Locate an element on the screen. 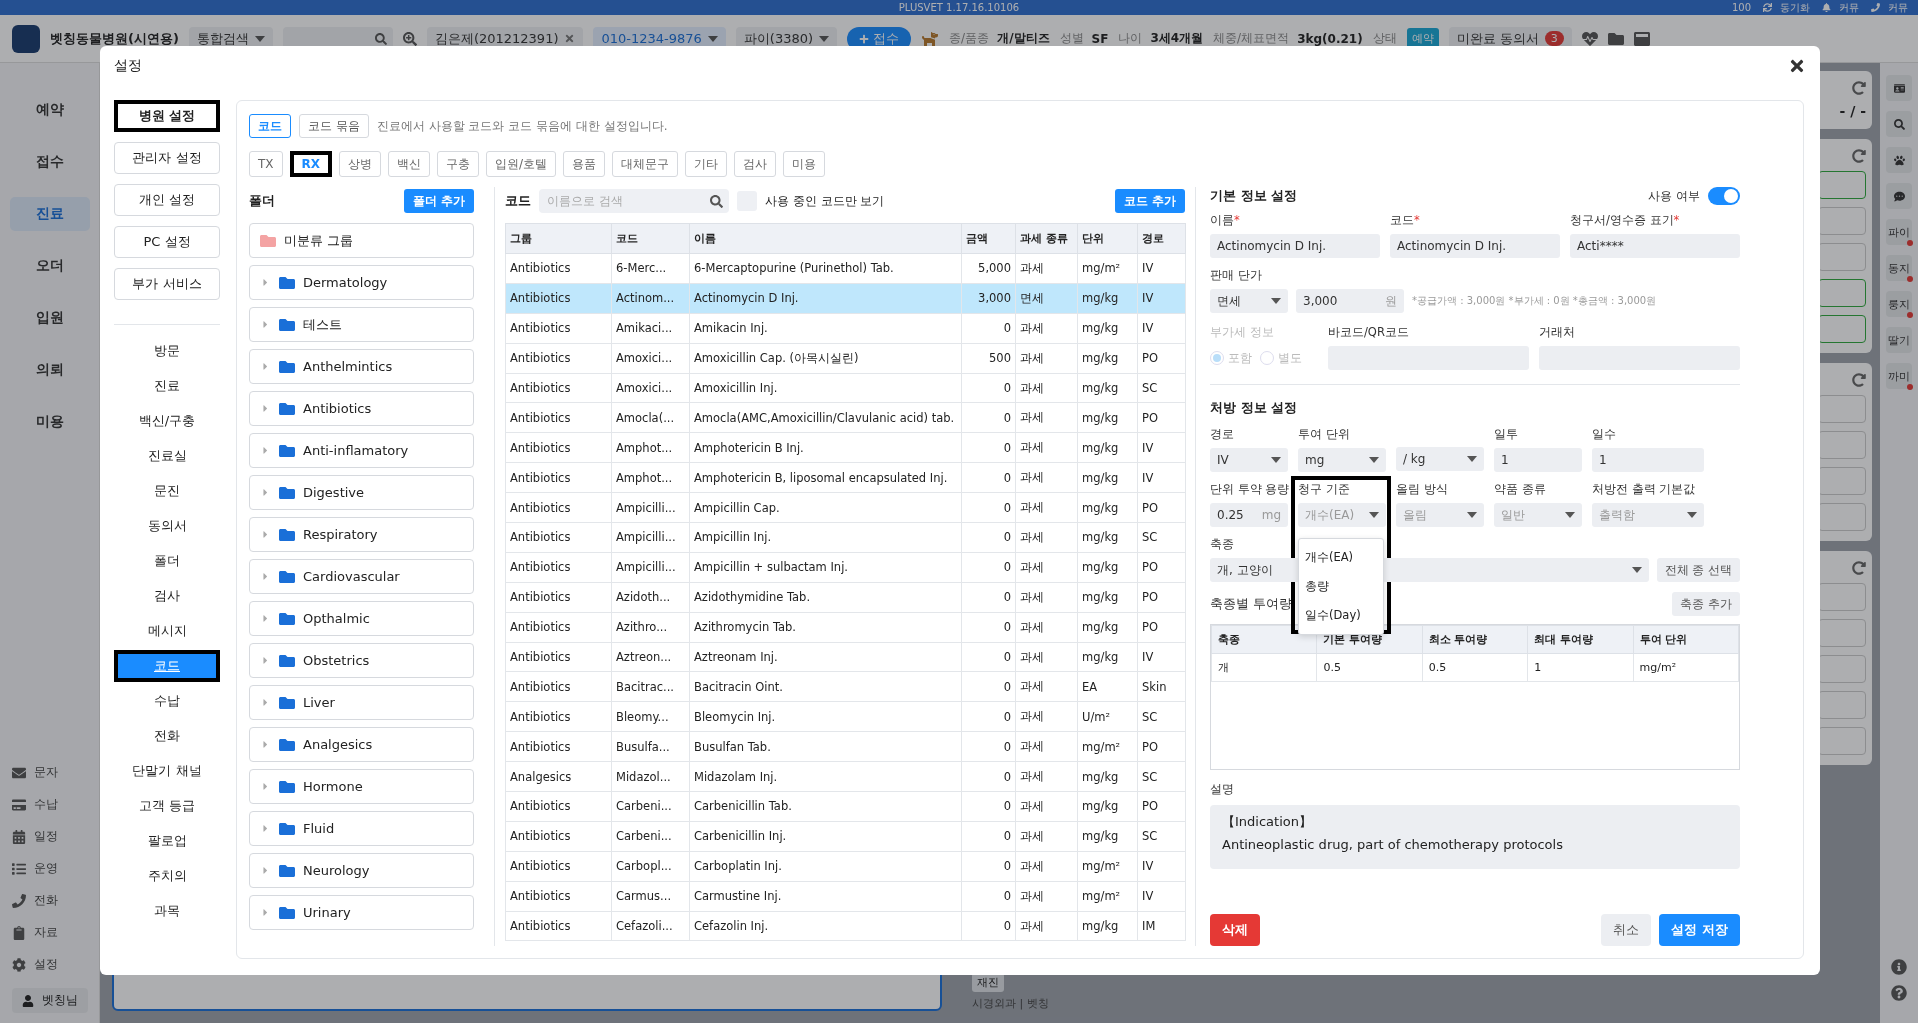 The image size is (1918, 1023). table-row: Antibiotics Carmus... Carmustine Inj. 0 과세 mg/m² IV is located at coordinates (845, 896).